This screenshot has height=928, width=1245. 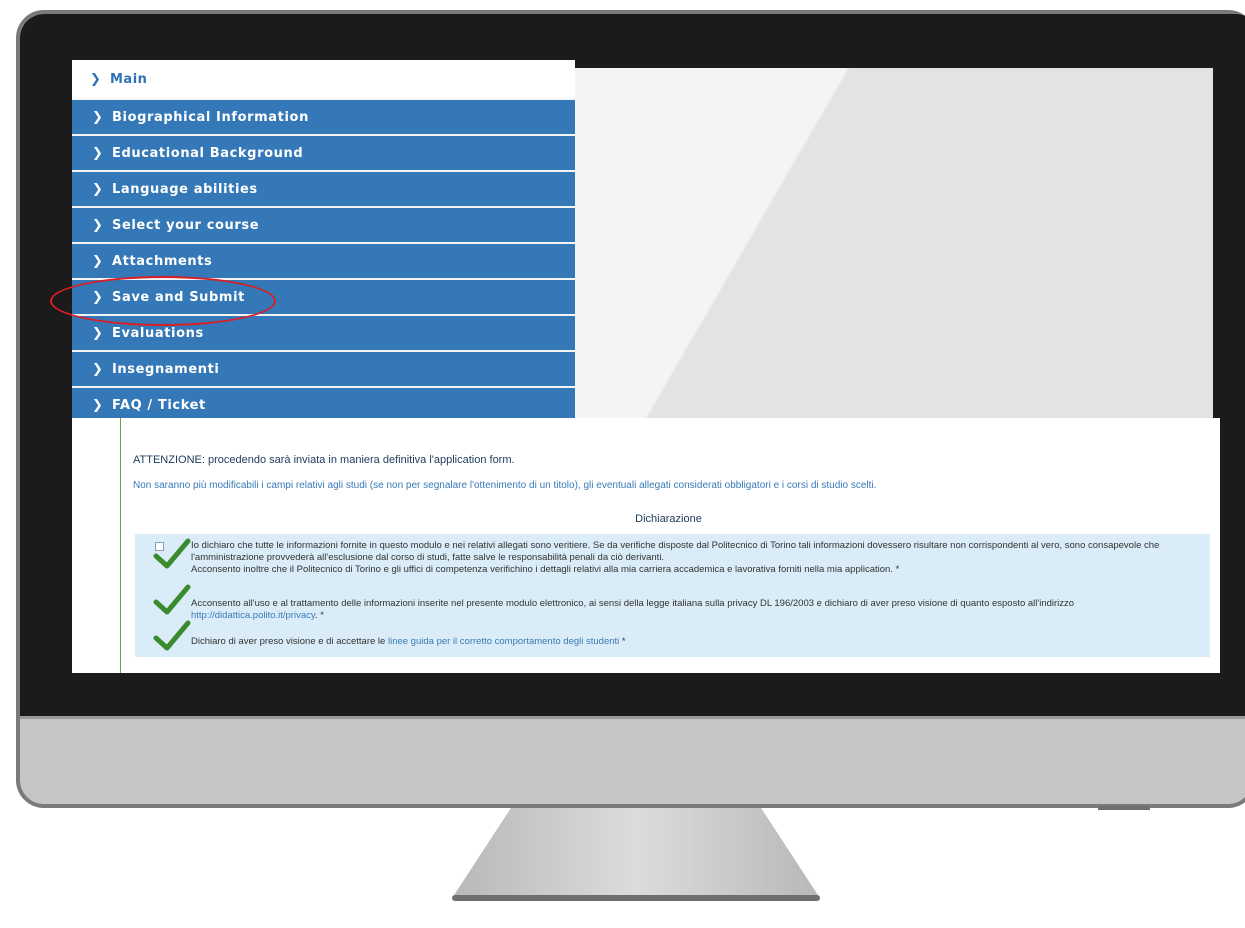 What do you see at coordinates (622, 641) in the screenshot?
I see `declaration-suffix: *` at bounding box center [622, 641].